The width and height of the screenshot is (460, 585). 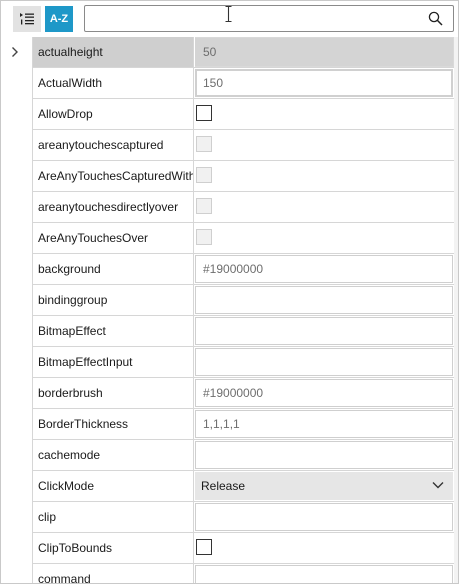 I want to click on property-dropdown: Release, so click(x=324, y=486).